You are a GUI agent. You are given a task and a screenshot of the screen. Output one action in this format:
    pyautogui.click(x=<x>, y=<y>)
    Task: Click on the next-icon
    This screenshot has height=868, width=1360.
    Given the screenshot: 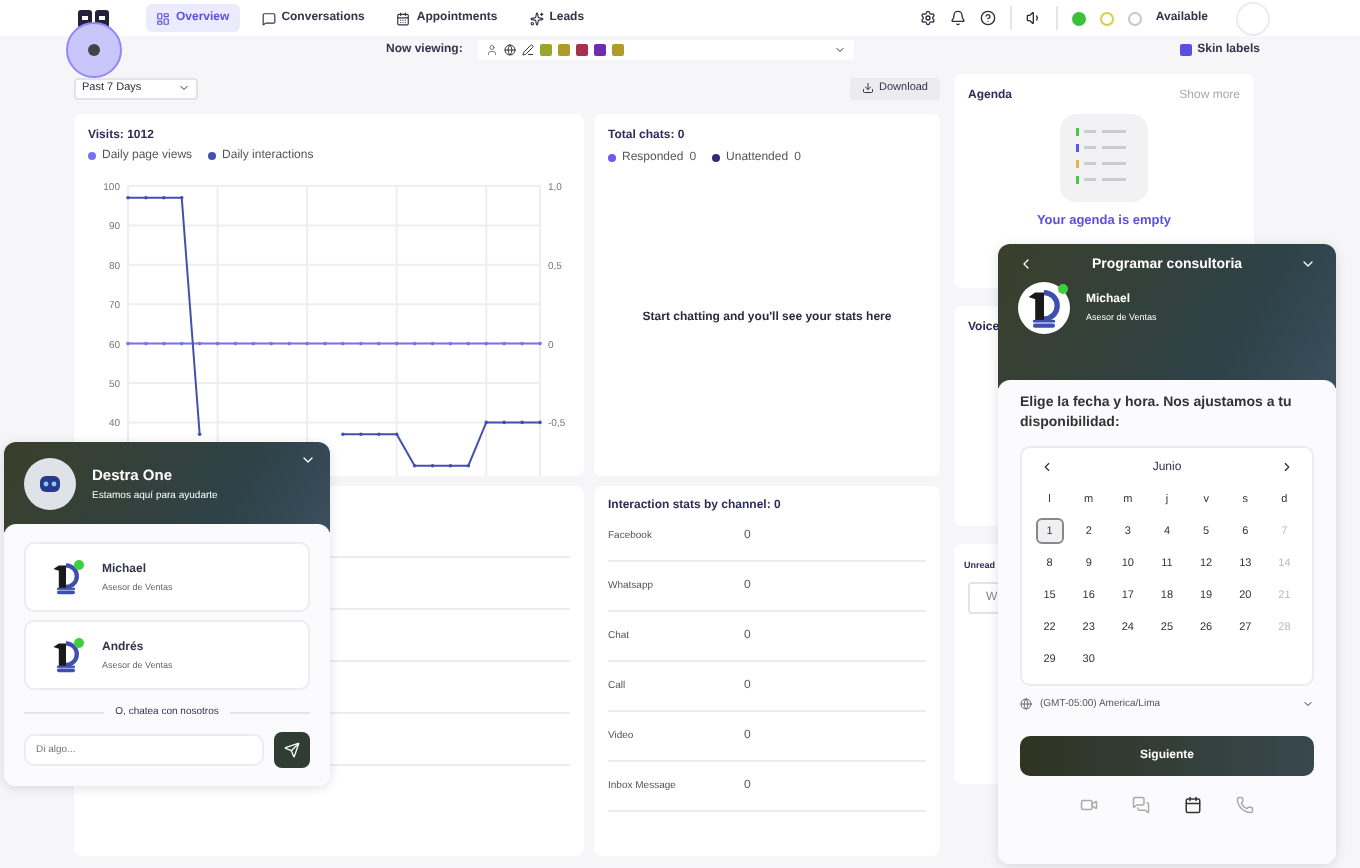 What is the action you would take?
    pyautogui.click(x=1286, y=467)
    